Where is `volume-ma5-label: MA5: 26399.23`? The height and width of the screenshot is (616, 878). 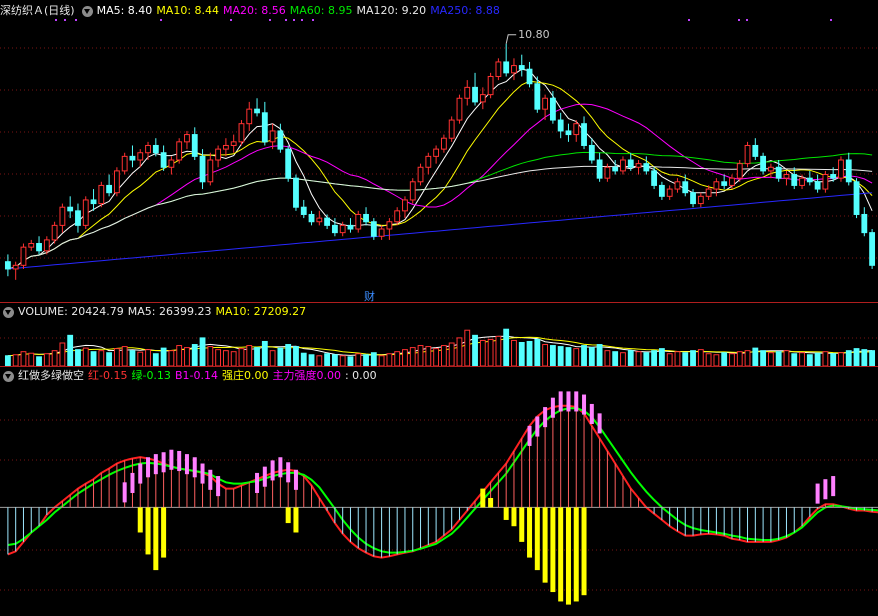 volume-ma5-label: MA5: 26399.23 is located at coordinates (169, 311).